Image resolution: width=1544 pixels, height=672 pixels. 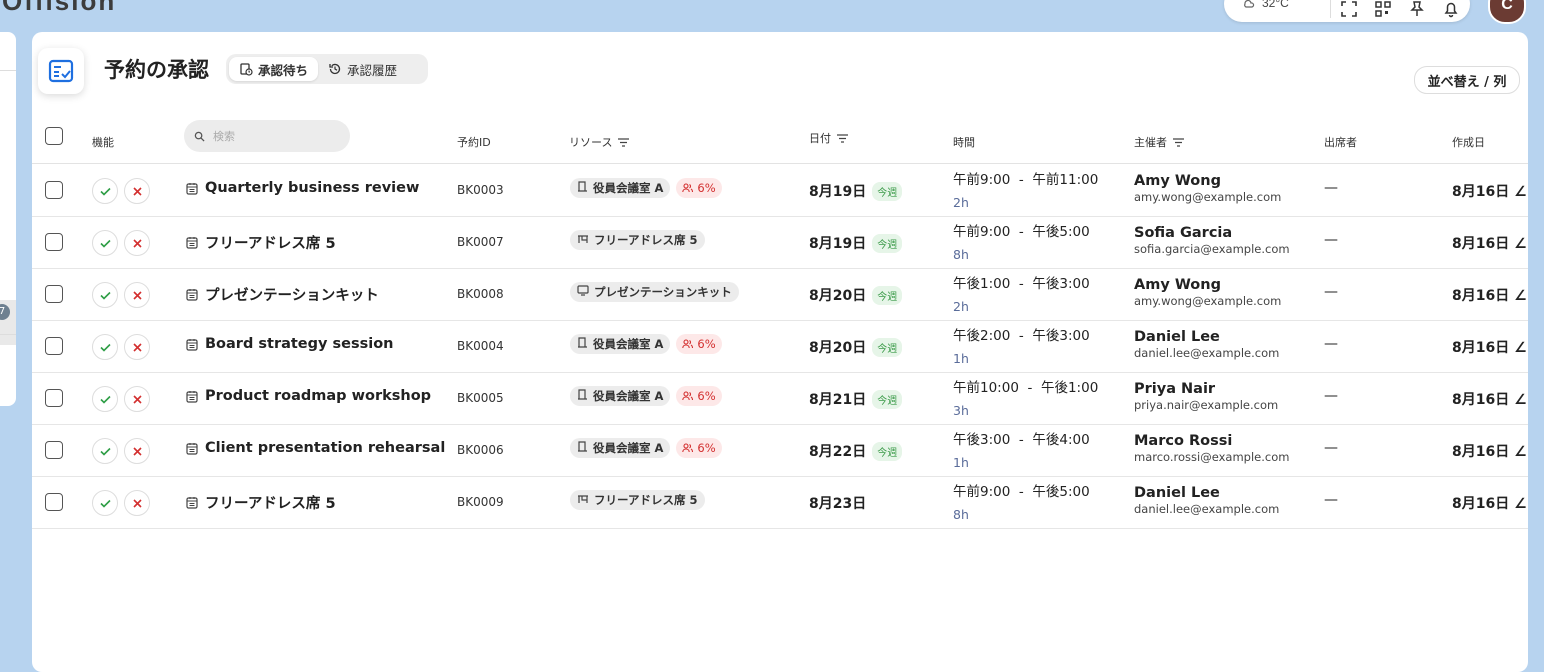 I want to click on booking-title: Client presentation rehearsal, so click(x=315, y=448).